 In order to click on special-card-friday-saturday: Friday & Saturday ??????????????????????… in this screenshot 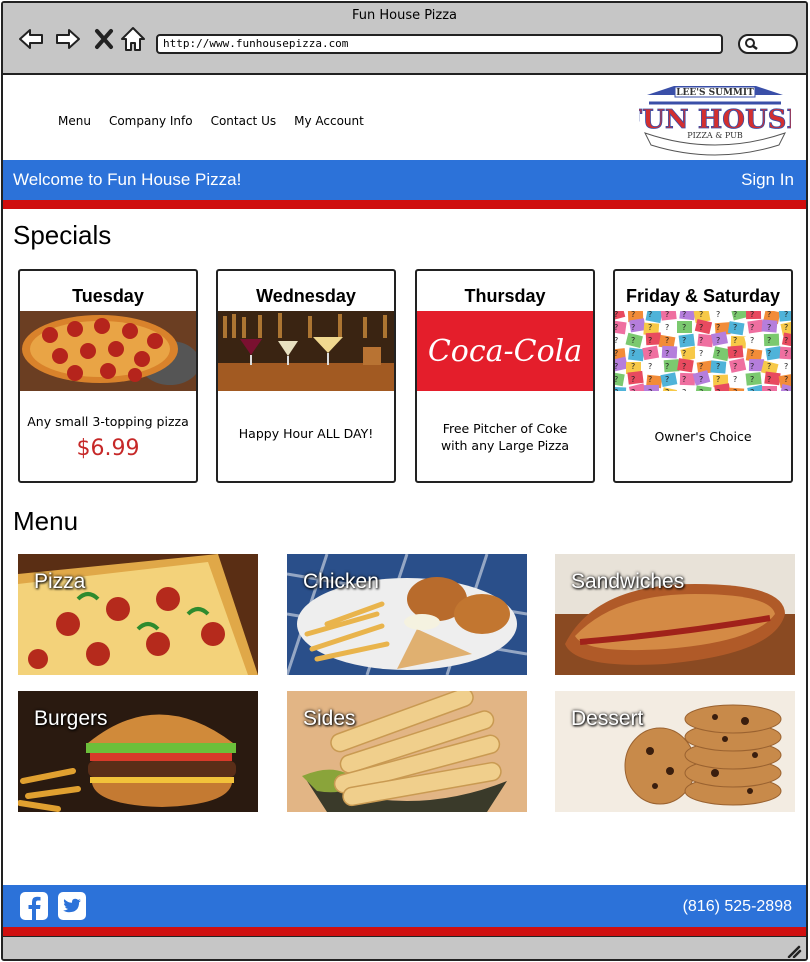, I will do `click(703, 376)`.